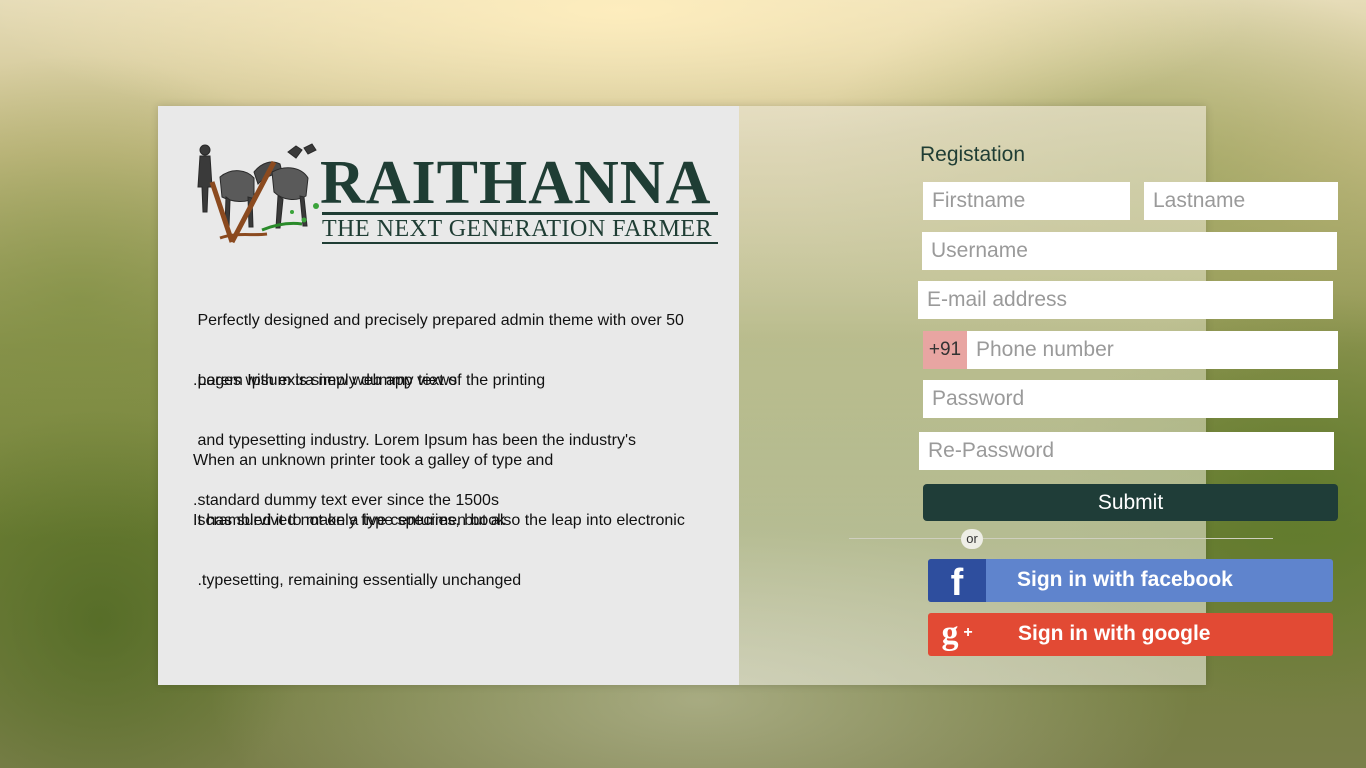  Describe the element at coordinates (1130, 399) in the screenshot. I see `password-input` at that location.